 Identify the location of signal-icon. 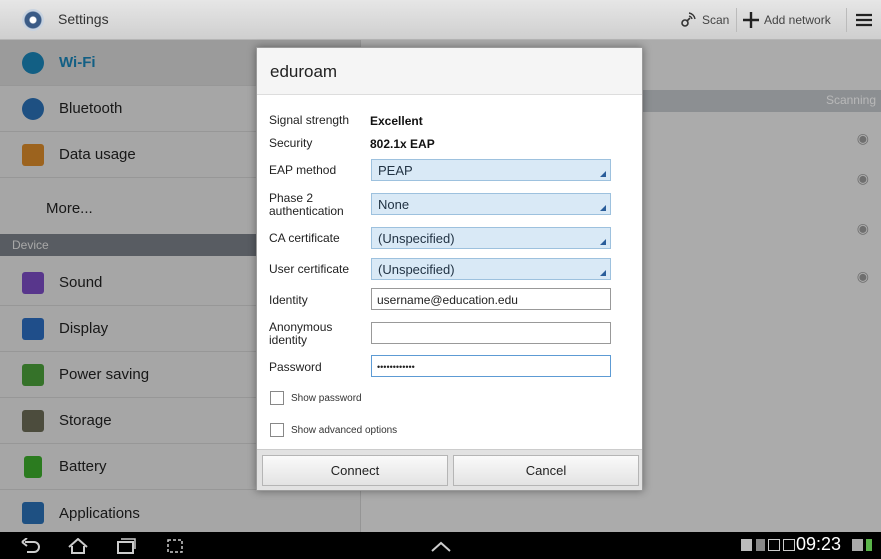
(857, 545).